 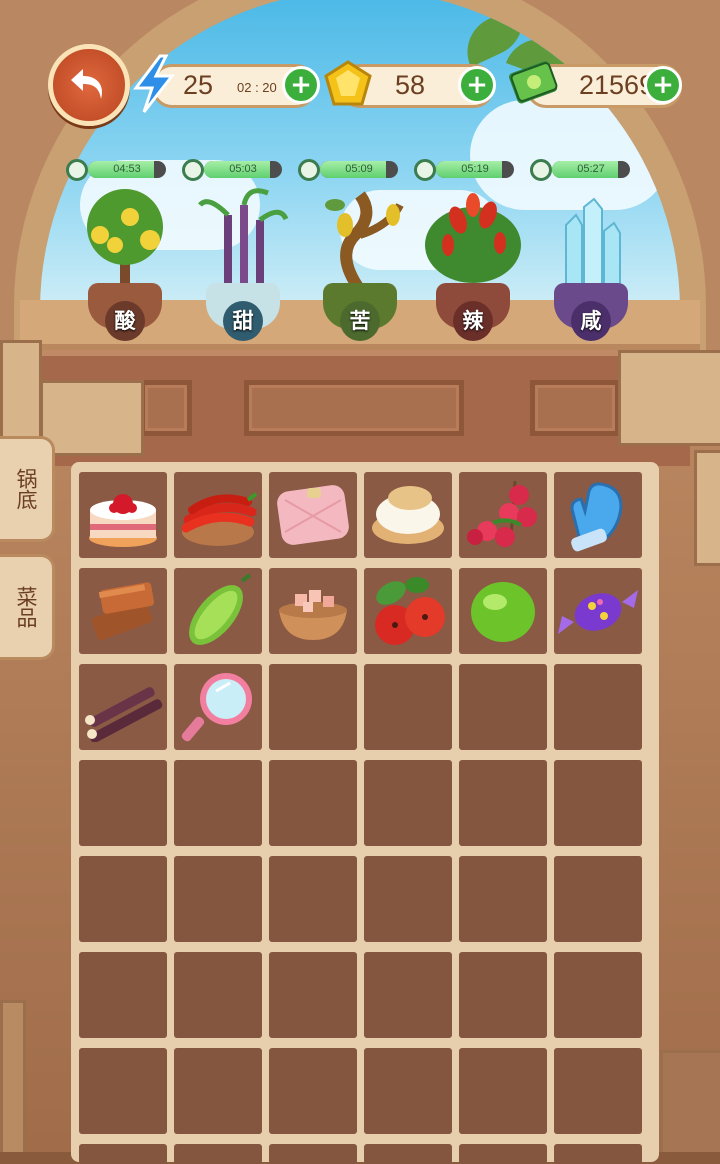 I want to click on sugarcane-icon, so click(x=123, y=707).